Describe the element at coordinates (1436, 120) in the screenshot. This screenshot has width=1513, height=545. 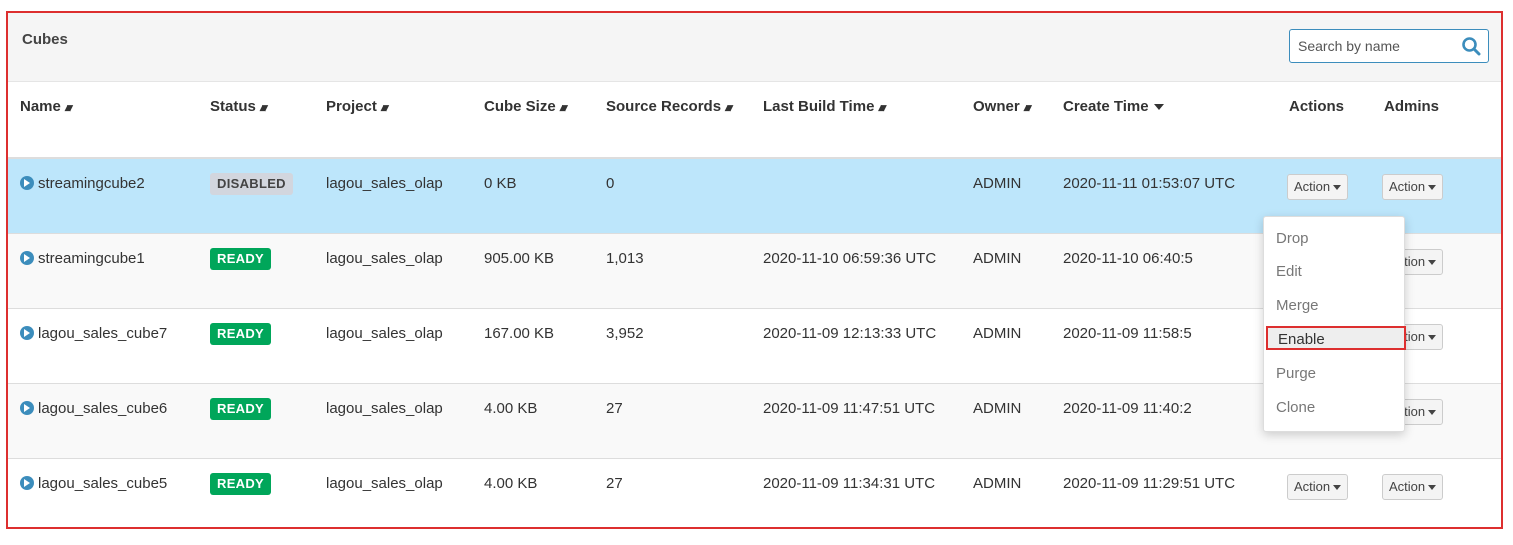
I see `column-header-admins: Admins` at that location.